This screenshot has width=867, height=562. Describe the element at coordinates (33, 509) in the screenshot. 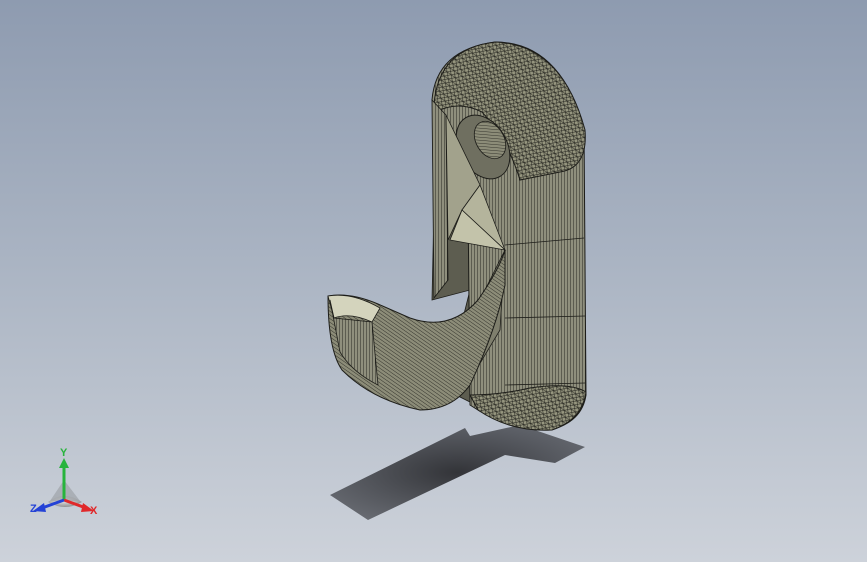

I see `triad-z-label: Z` at that location.